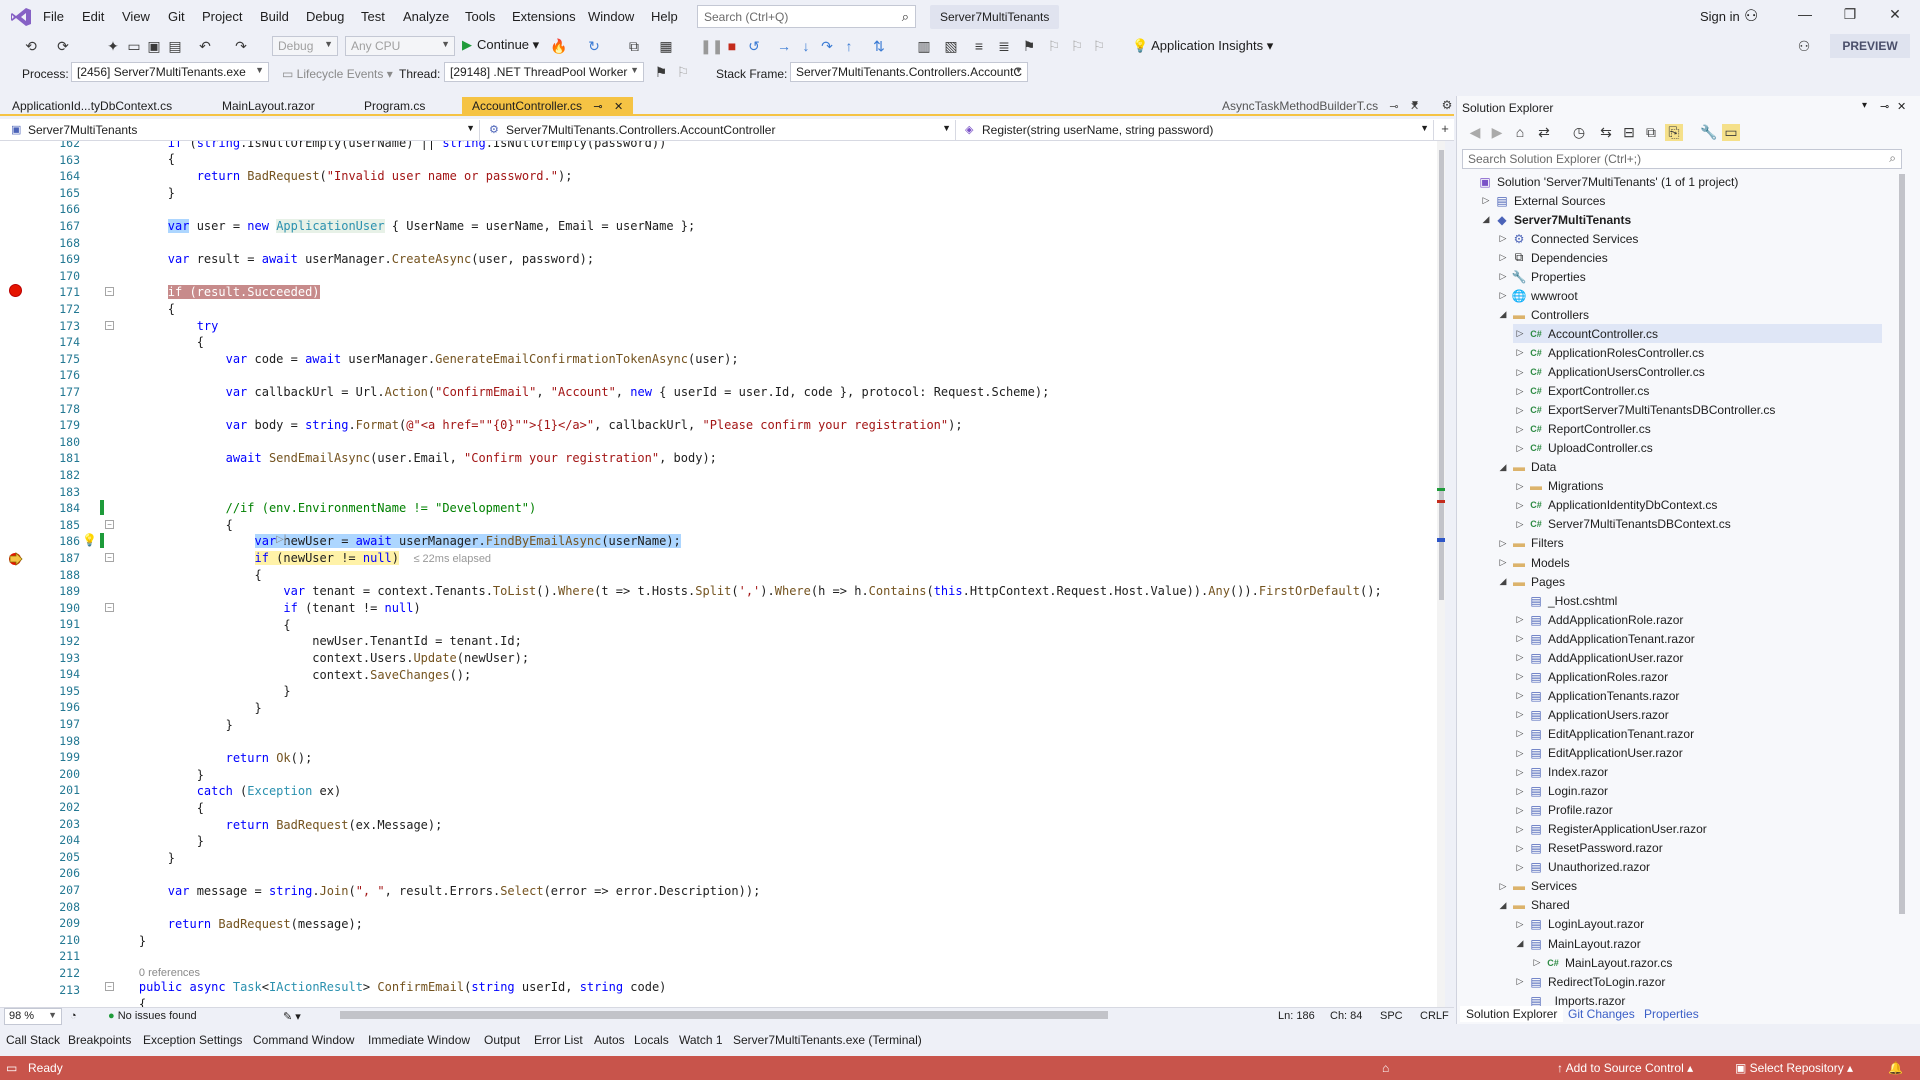 Image resolution: width=1920 pixels, height=1080 pixels. What do you see at coordinates (611, 16) in the screenshot?
I see `menu-window: Window` at bounding box center [611, 16].